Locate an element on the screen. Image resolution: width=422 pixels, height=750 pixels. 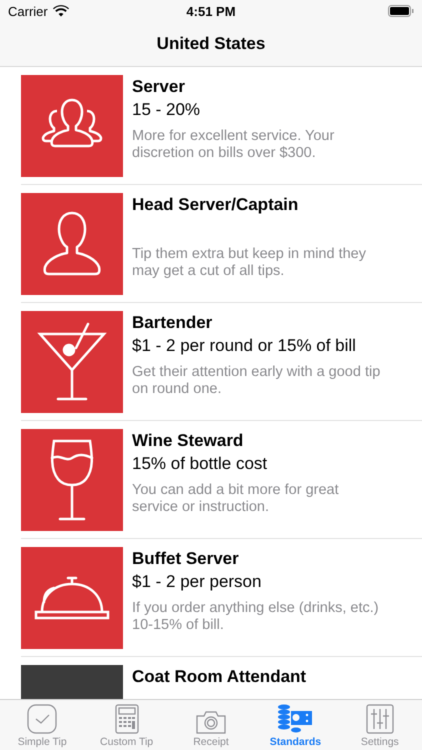
camera-icon is located at coordinates (211, 722).